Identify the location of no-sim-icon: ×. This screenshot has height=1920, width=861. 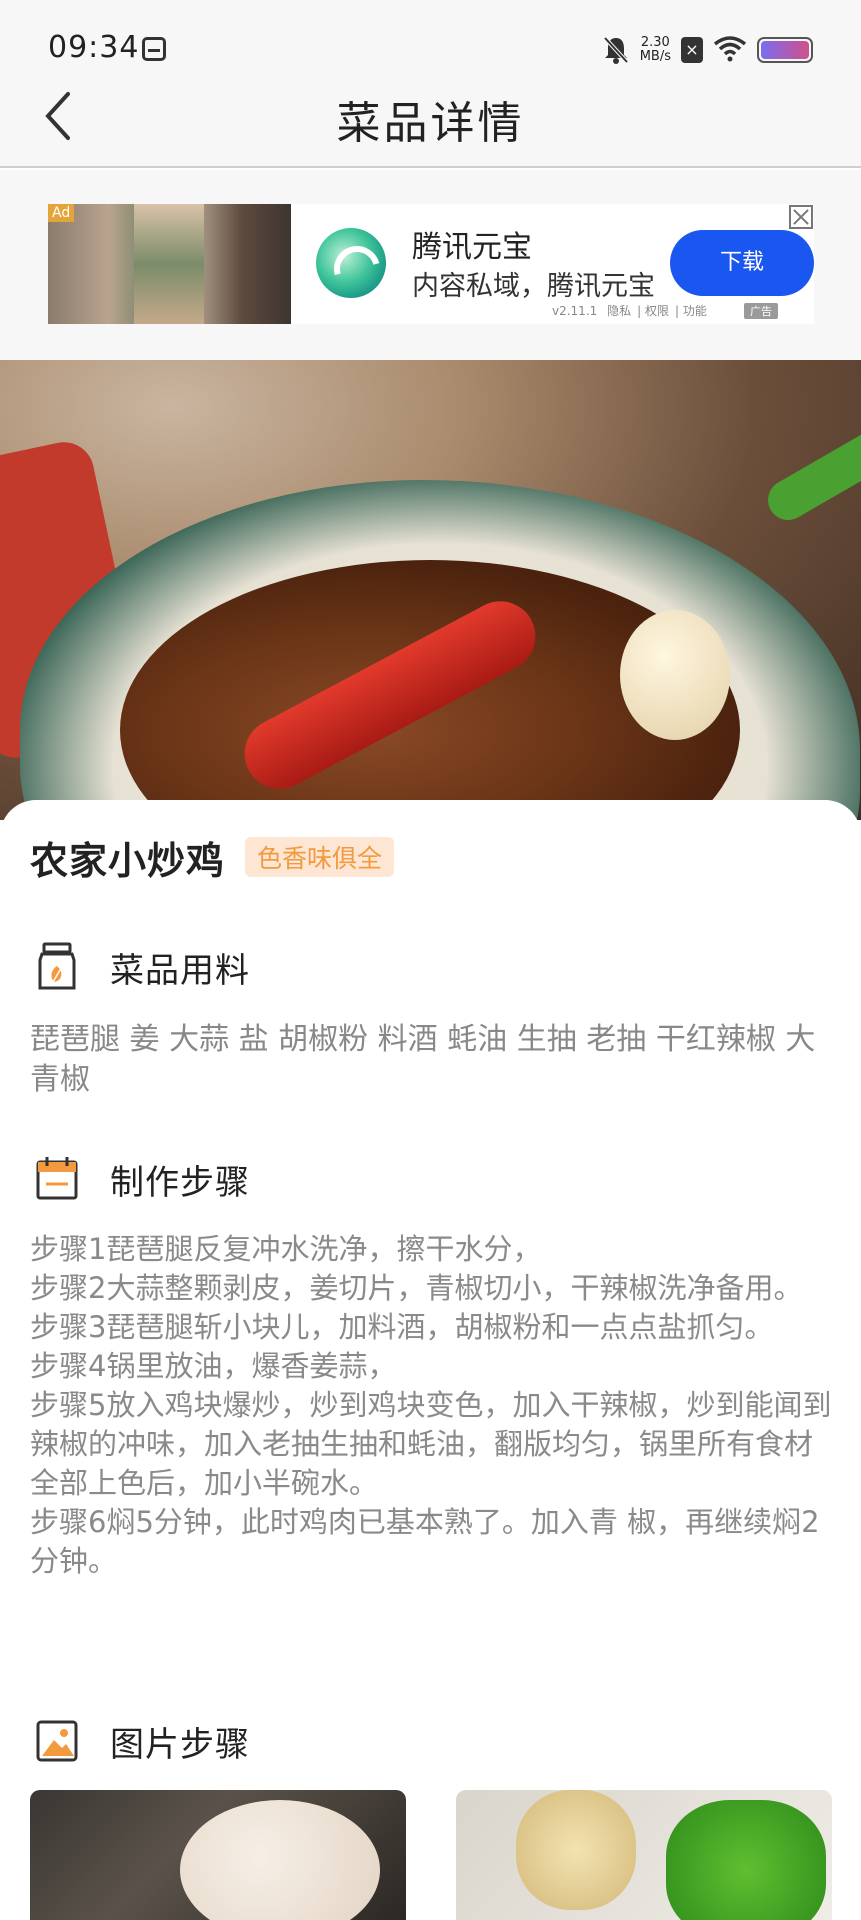
(692, 50).